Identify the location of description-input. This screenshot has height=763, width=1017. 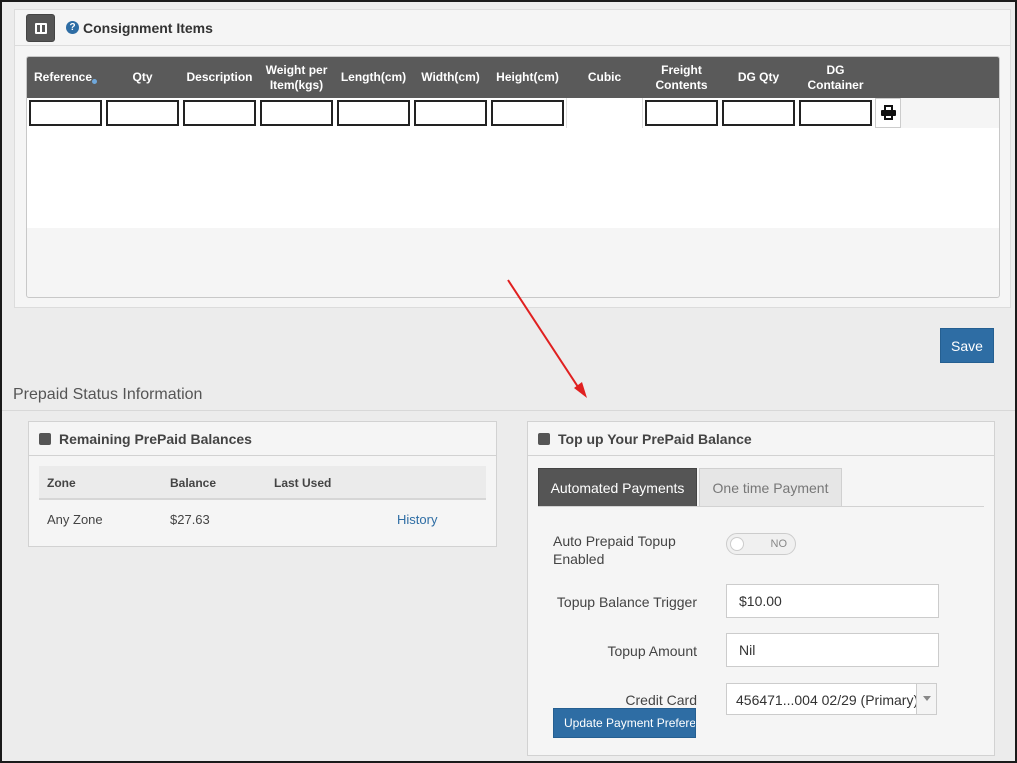
(219, 113).